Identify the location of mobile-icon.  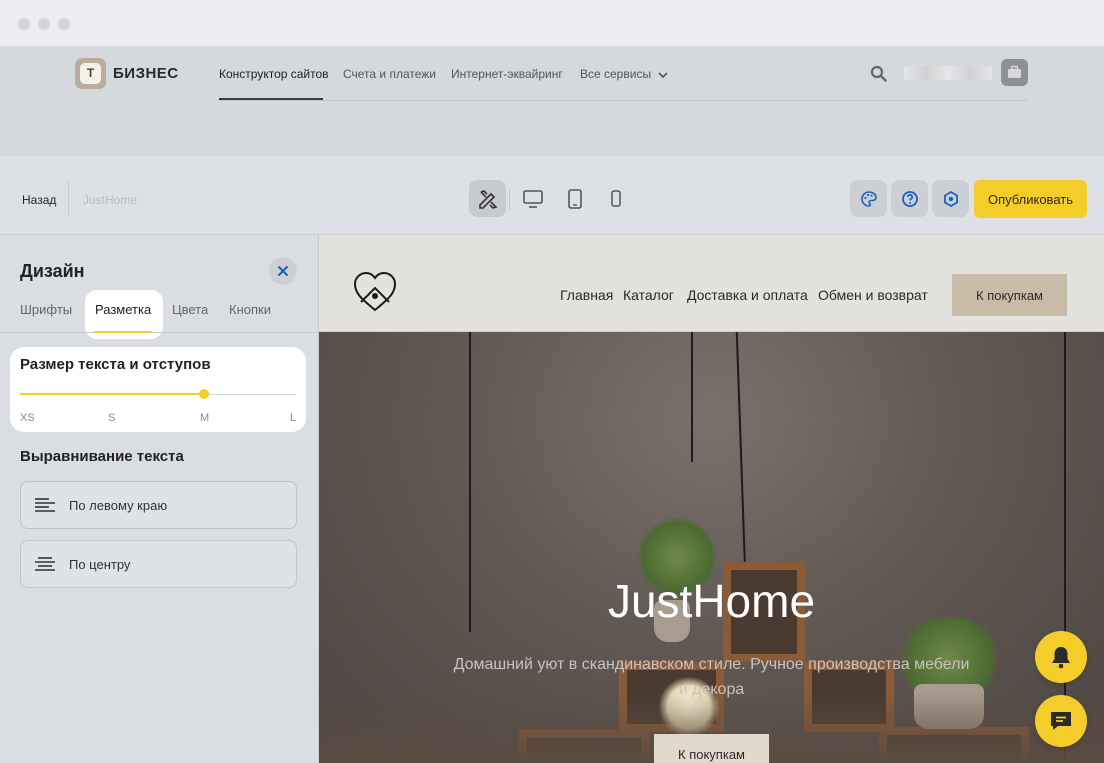
(615, 198).